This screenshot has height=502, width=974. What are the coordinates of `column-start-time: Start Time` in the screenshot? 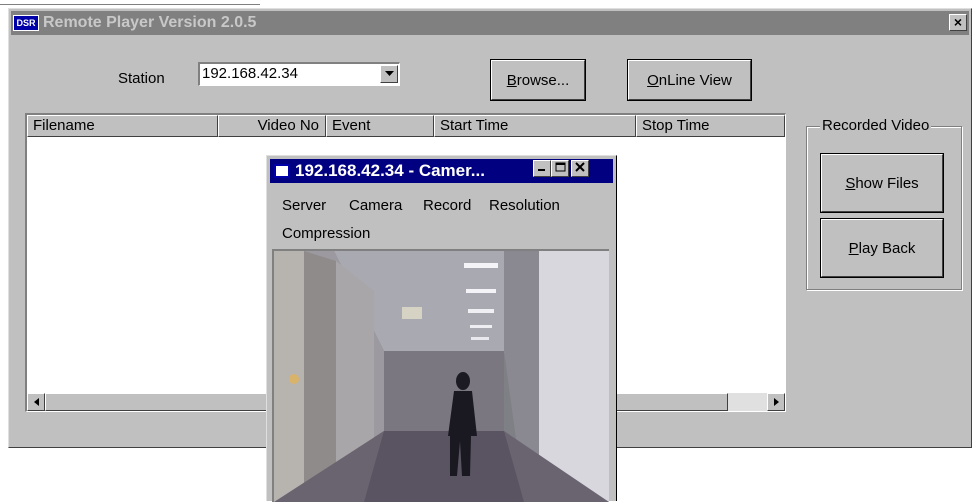 It's located at (535, 126).